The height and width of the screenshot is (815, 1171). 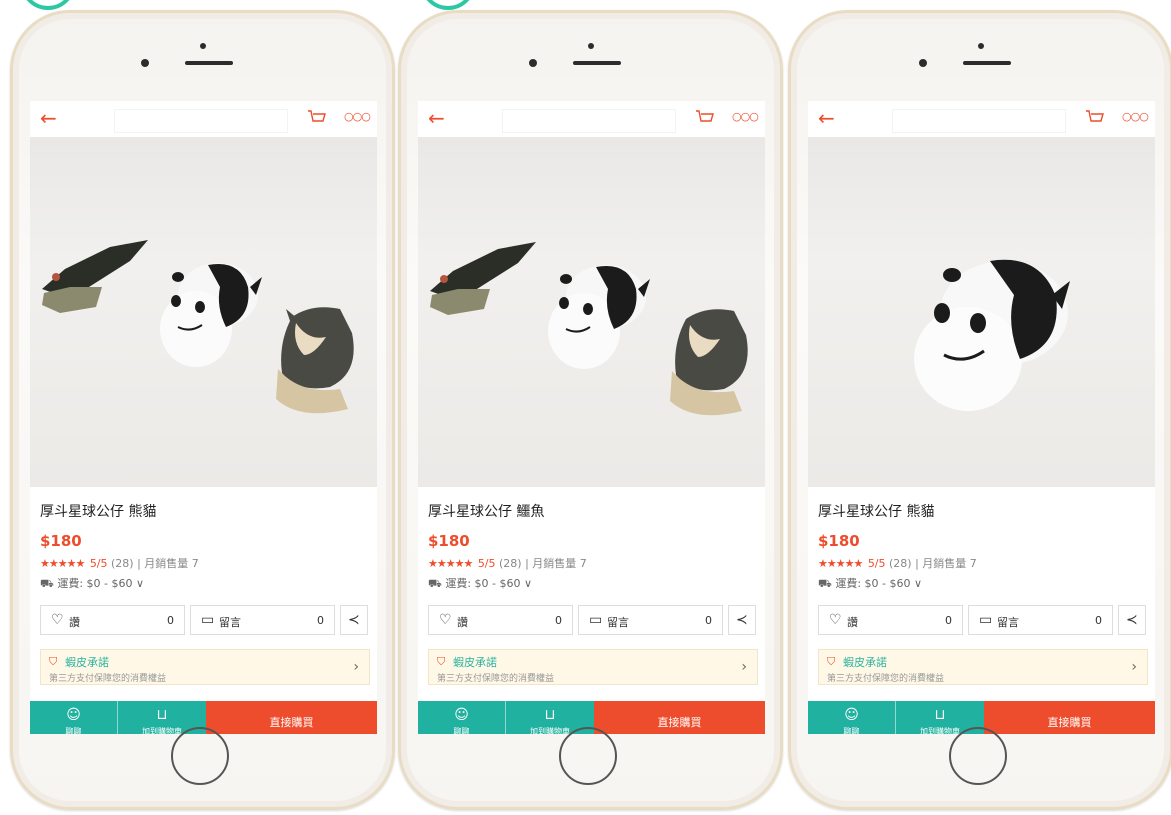 I want to click on product-title: 厚斗星球公仔 熊貓, so click(x=876, y=512).